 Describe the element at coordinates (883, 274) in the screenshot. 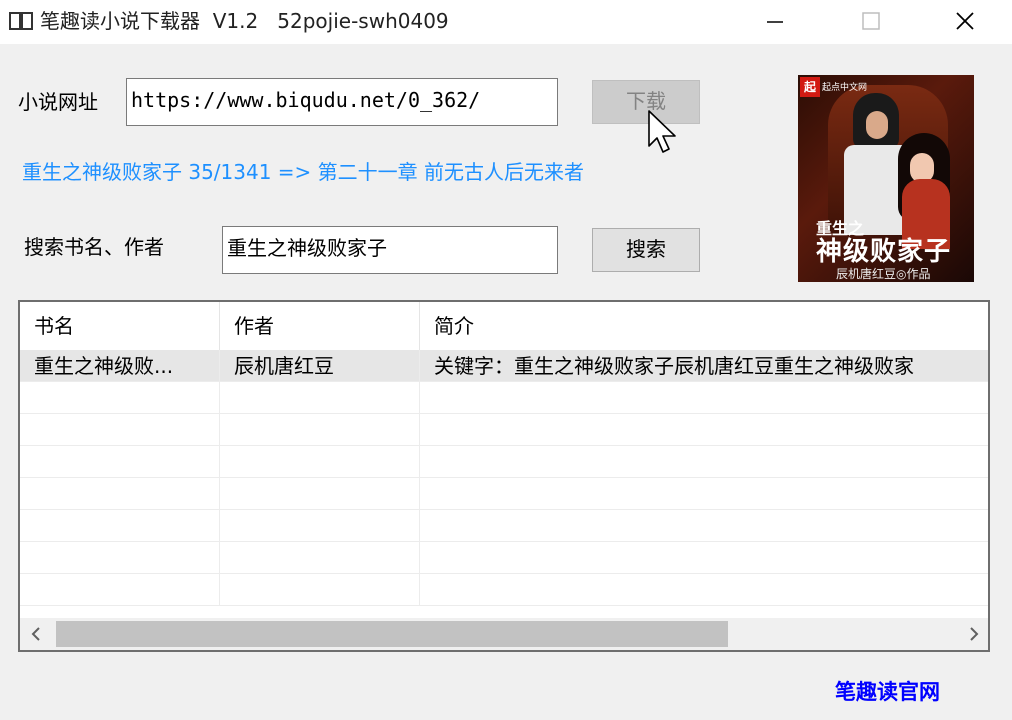

I see `cover-author: 辰机唐红豆◎作品` at that location.